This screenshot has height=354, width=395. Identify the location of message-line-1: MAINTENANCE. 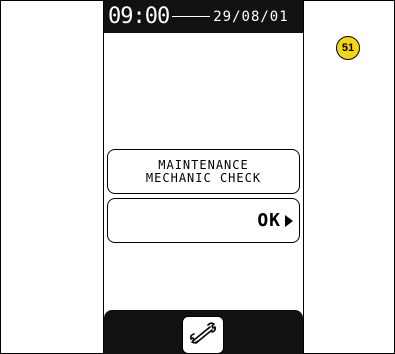
(203, 164).